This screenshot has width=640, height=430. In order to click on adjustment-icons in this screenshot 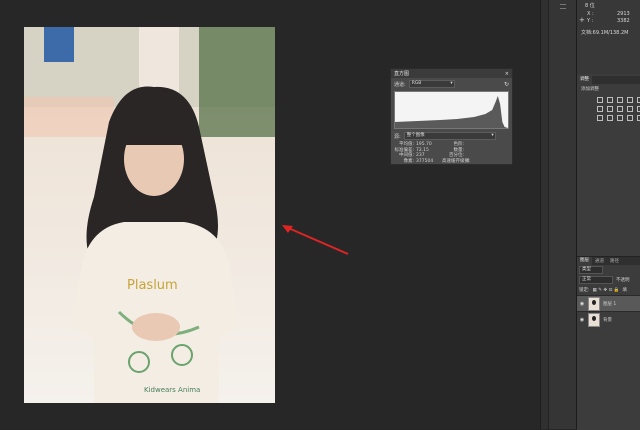, I will do `click(618, 109)`.